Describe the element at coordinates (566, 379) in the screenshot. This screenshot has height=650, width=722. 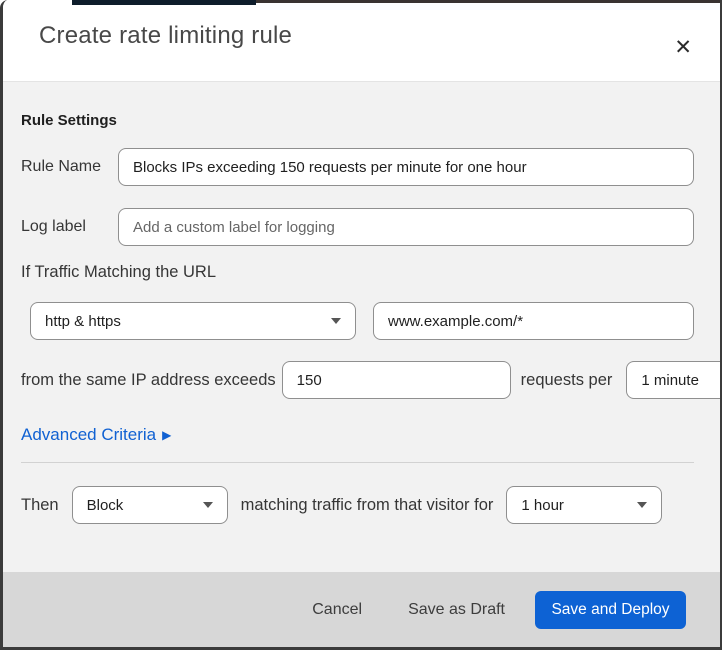
I see `threshold-suffix-text: requests per` at that location.